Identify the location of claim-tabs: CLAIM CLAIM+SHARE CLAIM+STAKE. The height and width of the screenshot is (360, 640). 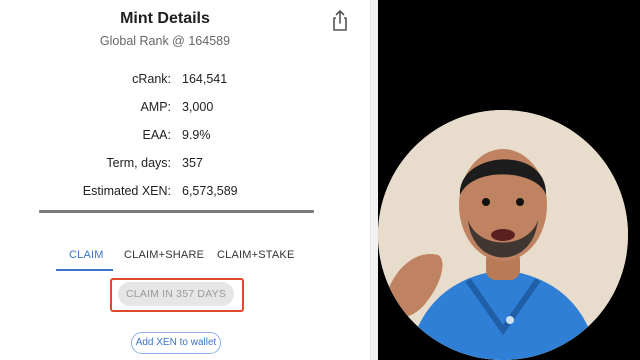
(165, 257).